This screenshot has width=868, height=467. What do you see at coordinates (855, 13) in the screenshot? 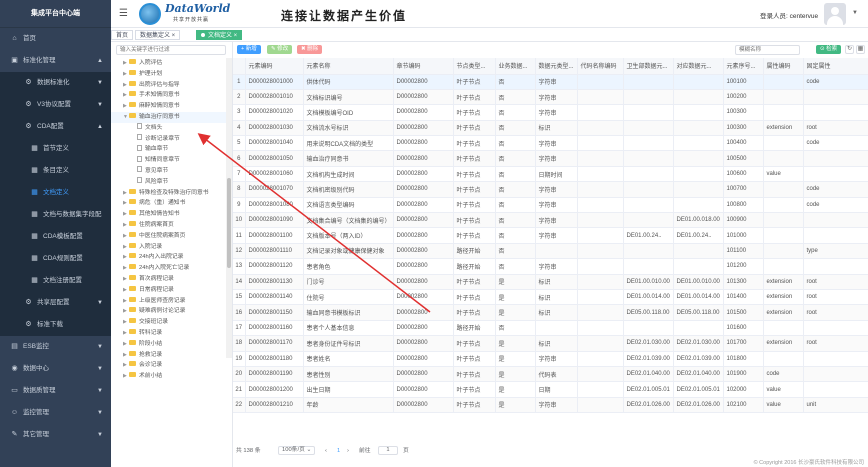
I see `user-menu-caret-icon: ▼` at bounding box center [855, 13].